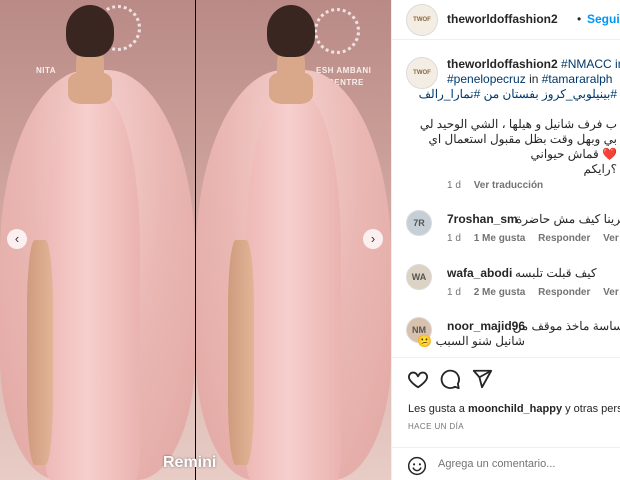 This screenshot has height=480, width=620. Describe the element at coordinates (454, 185) in the screenshot. I see `caption-time: 1 d` at that location.